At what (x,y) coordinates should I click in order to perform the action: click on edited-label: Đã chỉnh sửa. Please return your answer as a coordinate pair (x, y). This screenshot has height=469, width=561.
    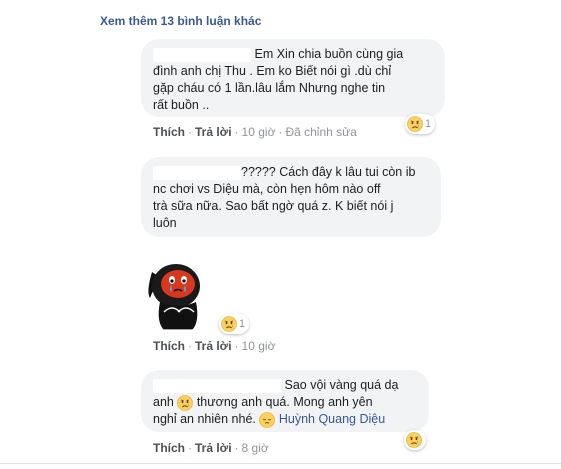
    Looking at the image, I should click on (320, 132).